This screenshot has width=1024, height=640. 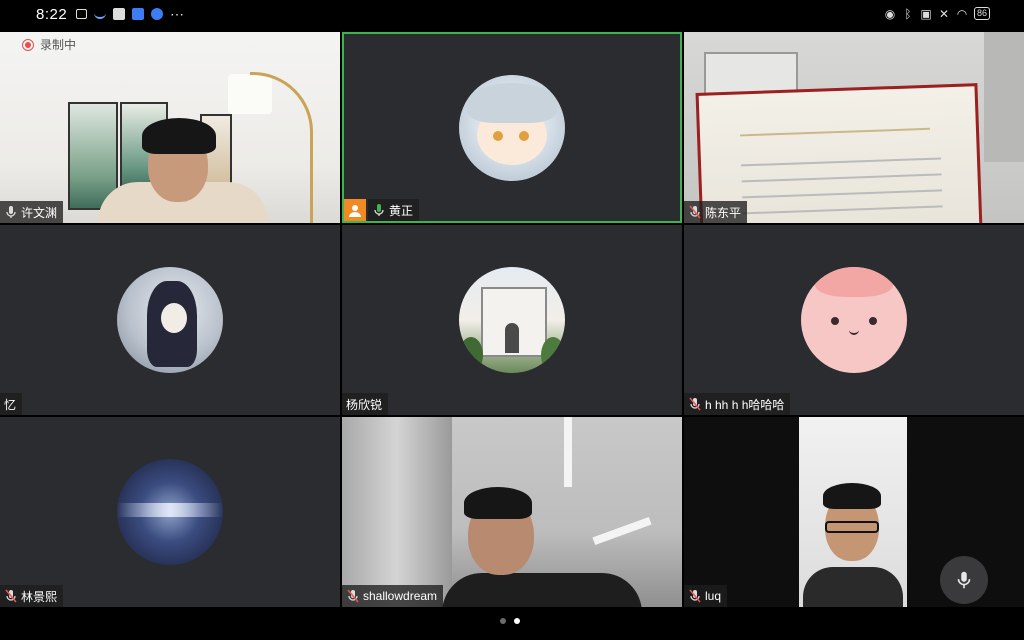 What do you see at coordinates (400, 596) in the screenshot?
I see `participant-name: shallowdream` at bounding box center [400, 596].